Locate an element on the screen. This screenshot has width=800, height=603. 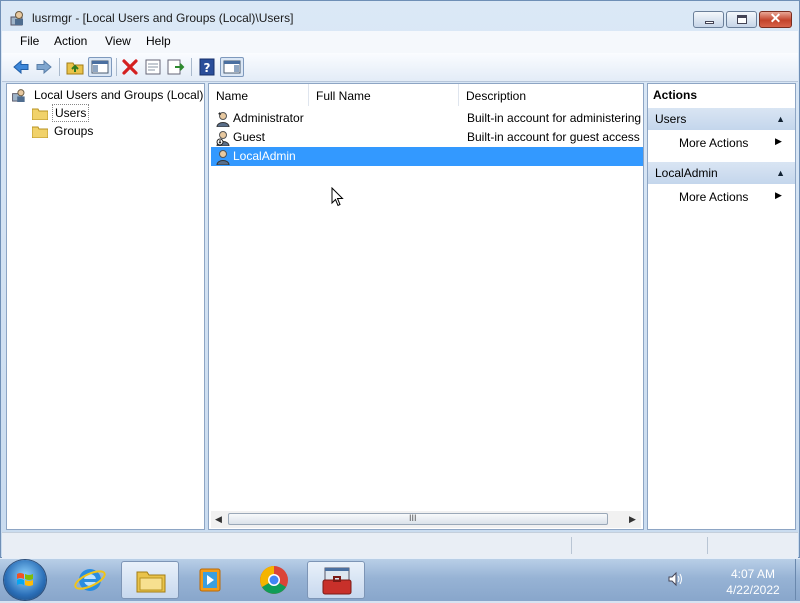
column-header-description: Description is located at coordinates (551, 95).